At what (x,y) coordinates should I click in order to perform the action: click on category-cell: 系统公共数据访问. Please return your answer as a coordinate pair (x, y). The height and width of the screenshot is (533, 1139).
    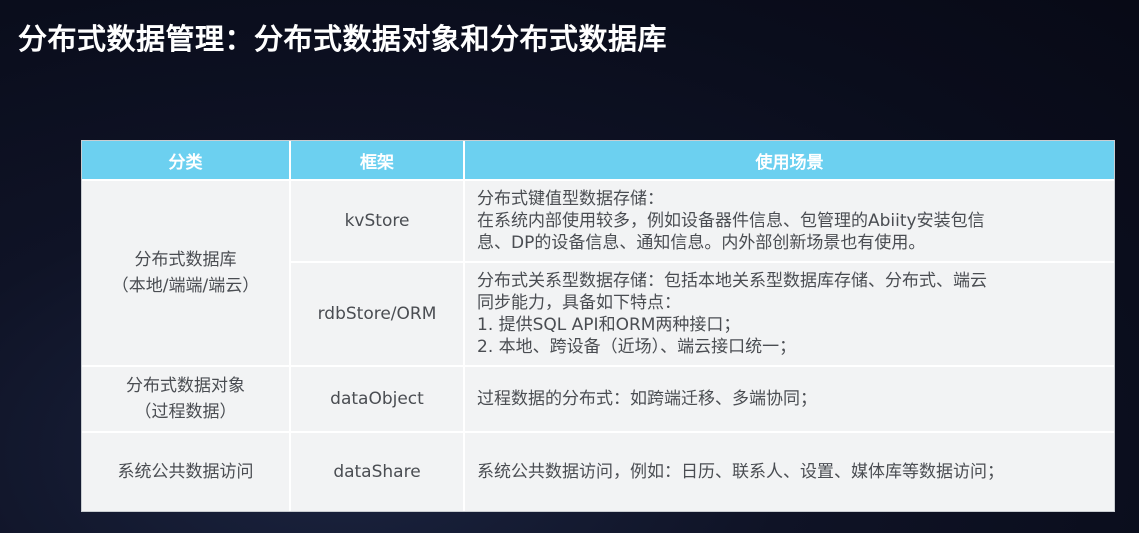
    Looking at the image, I should click on (186, 471).